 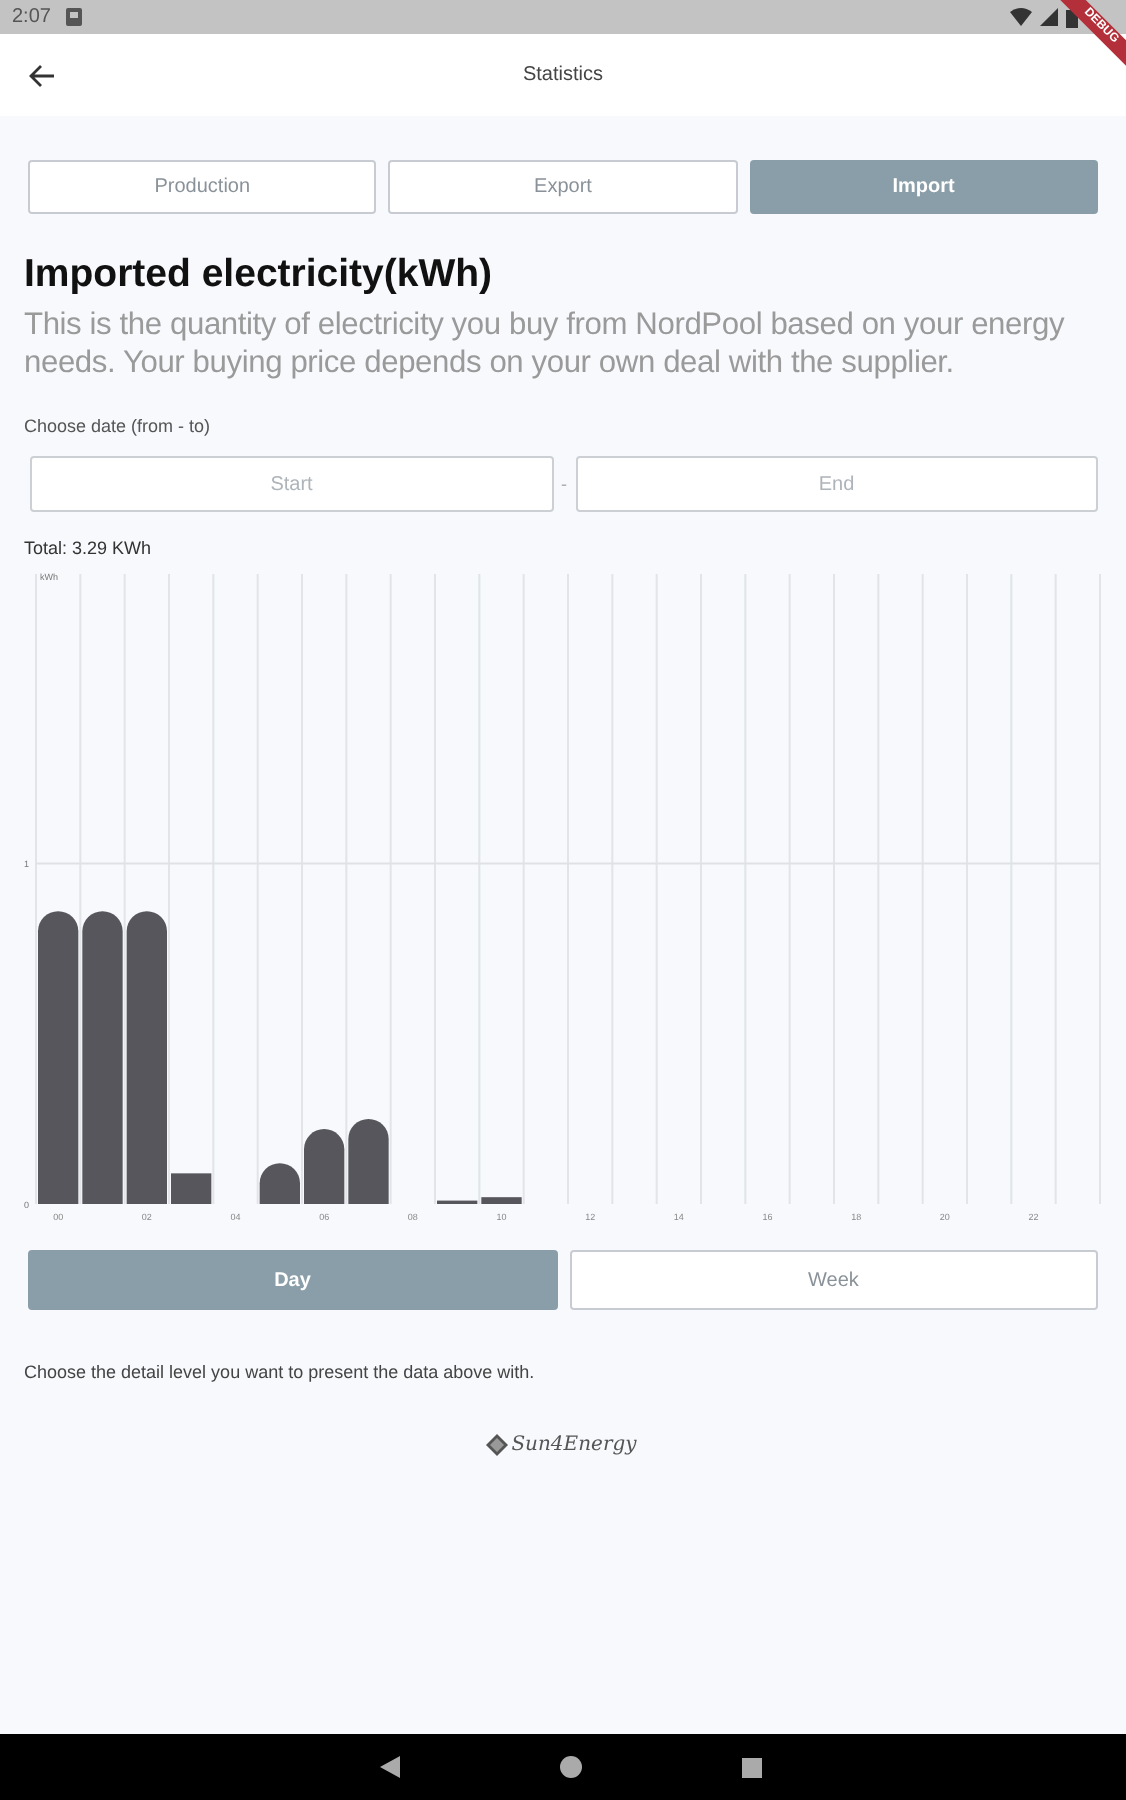 What do you see at coordinates (1049, 17) in the screenshot?
I see `signal-icon` at bounding box center [1049, 17].